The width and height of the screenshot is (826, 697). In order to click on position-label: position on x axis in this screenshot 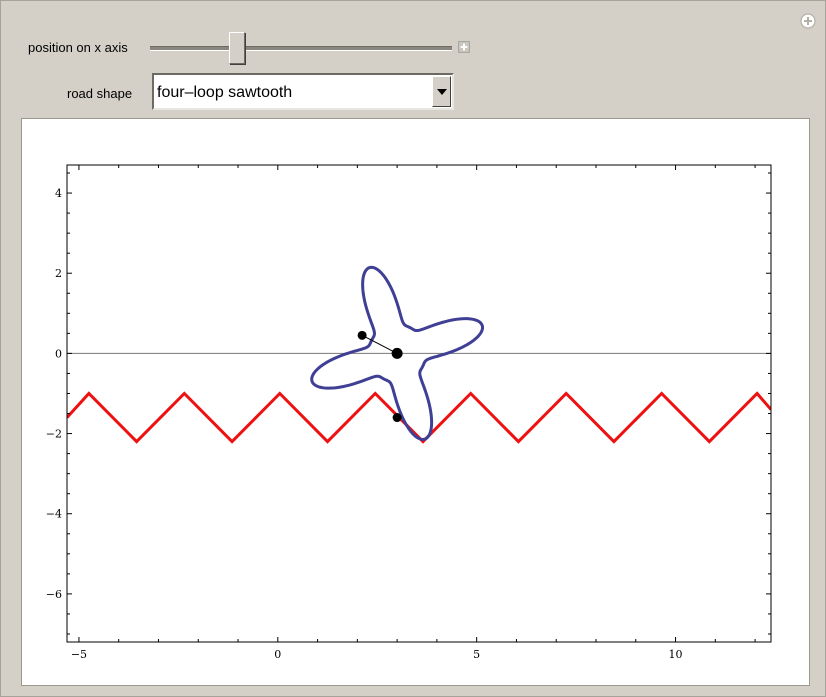, I will do `click(78, 47)`.